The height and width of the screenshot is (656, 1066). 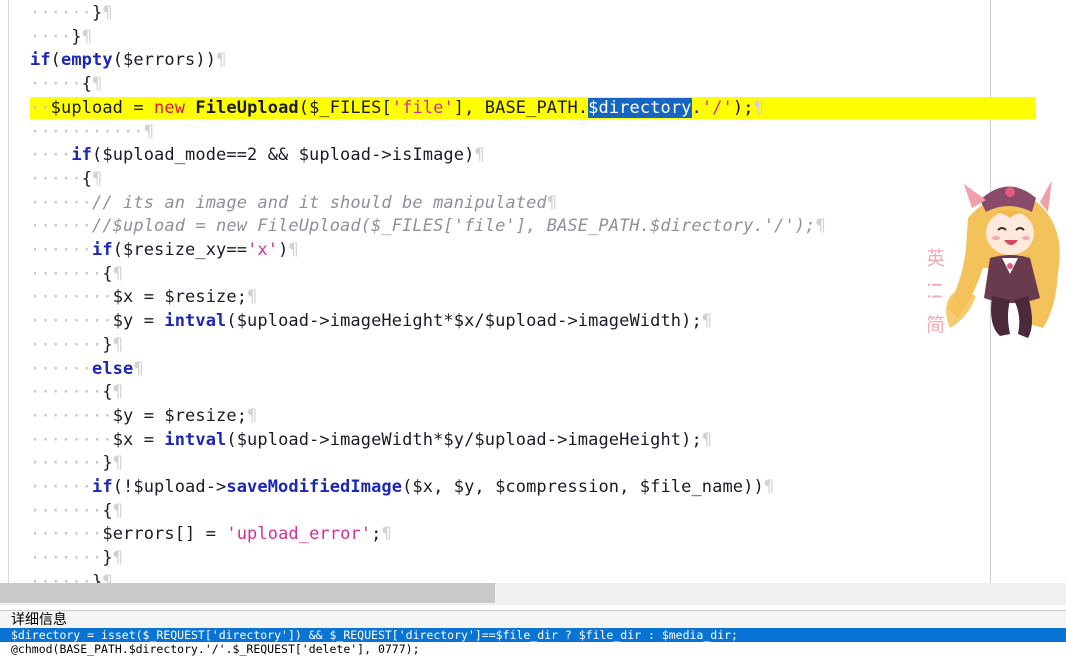 I want to click on code-line: ····}¶, so click(x=61, y=37).